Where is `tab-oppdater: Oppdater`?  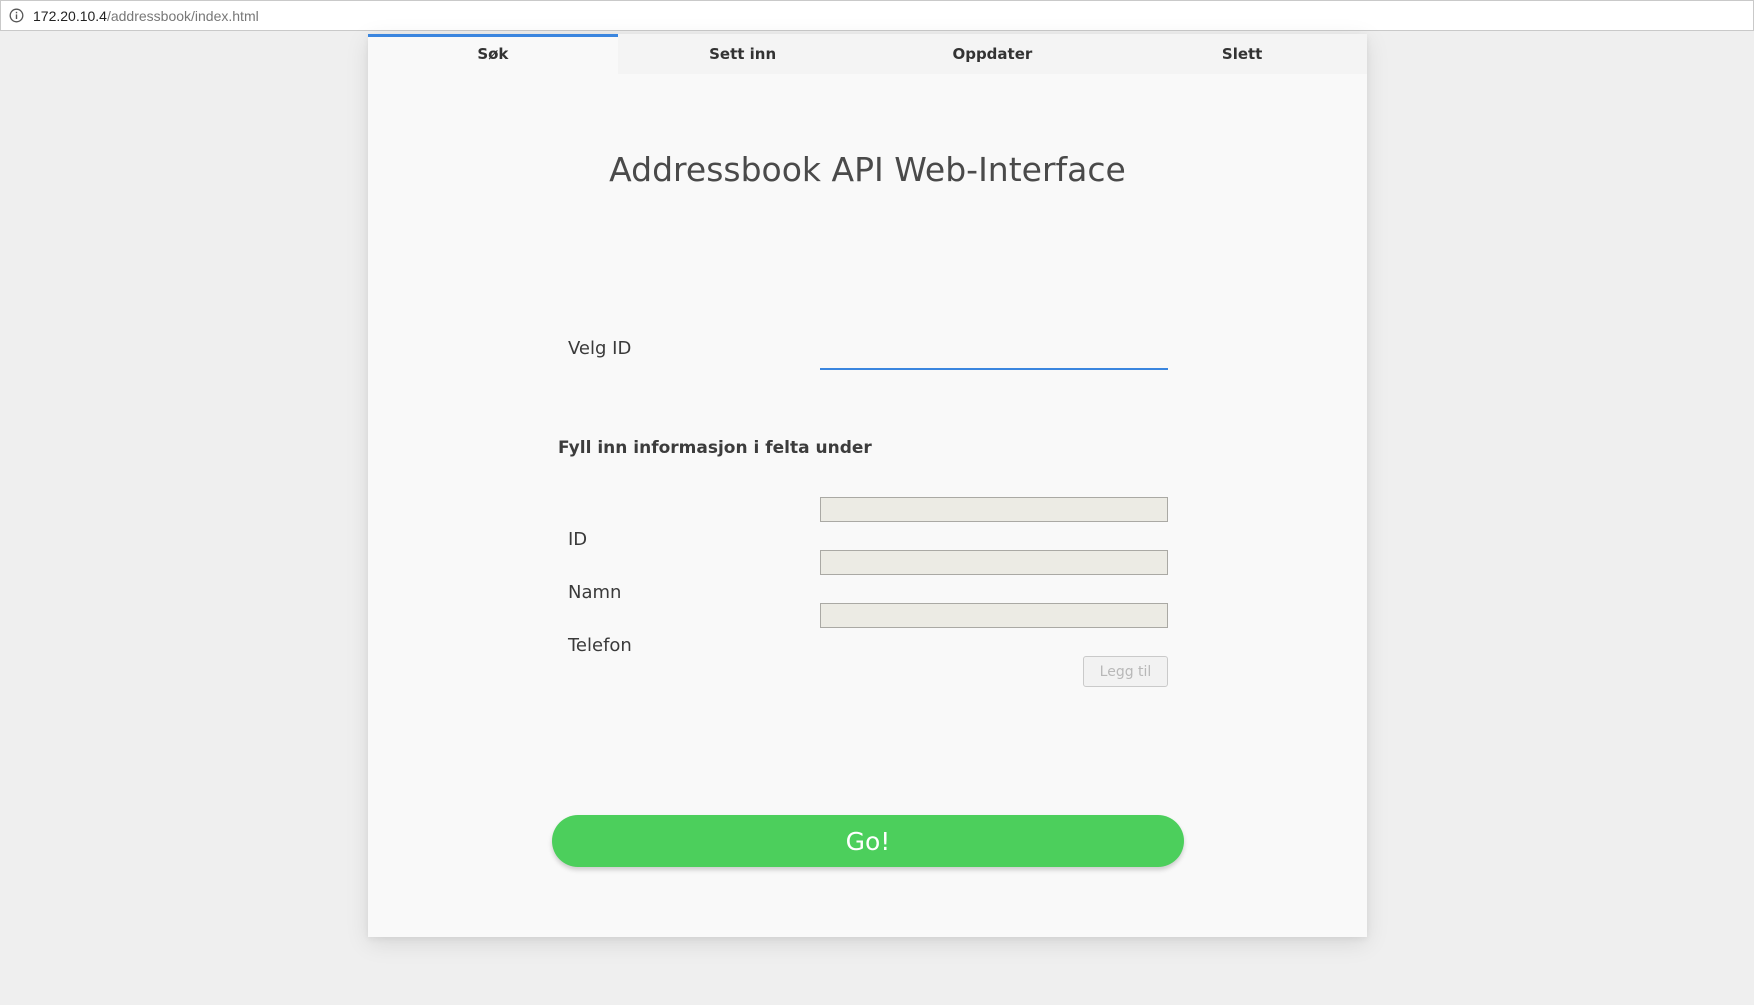
tab-oppdater: Oppdater is located at coordinates (993, 54).